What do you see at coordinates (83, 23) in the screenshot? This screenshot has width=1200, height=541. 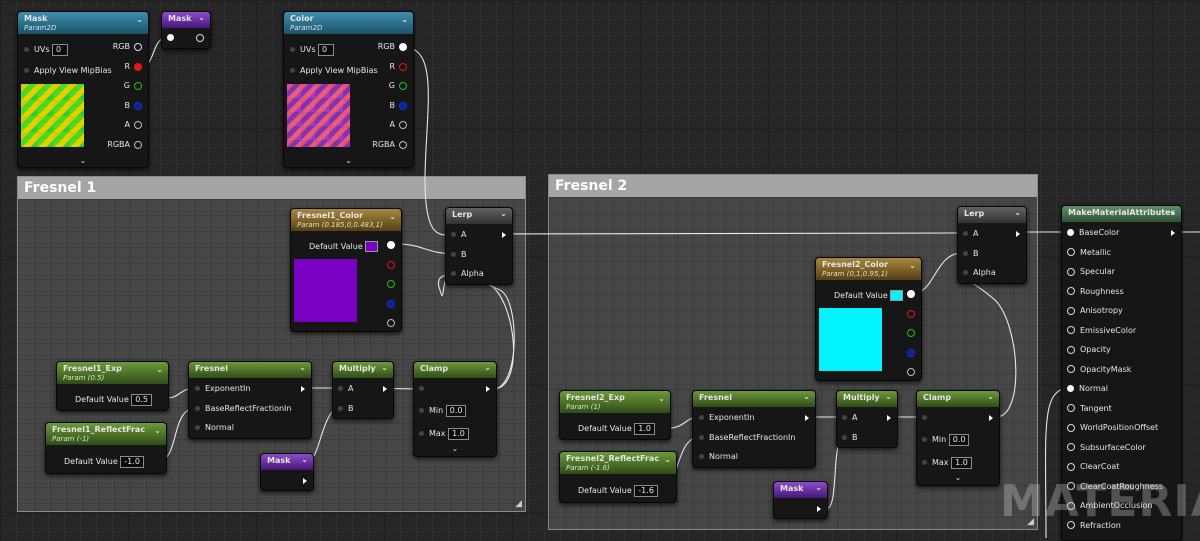 I see `node-header: Mask Param2D ⌄` at bounding box center [83, 23].